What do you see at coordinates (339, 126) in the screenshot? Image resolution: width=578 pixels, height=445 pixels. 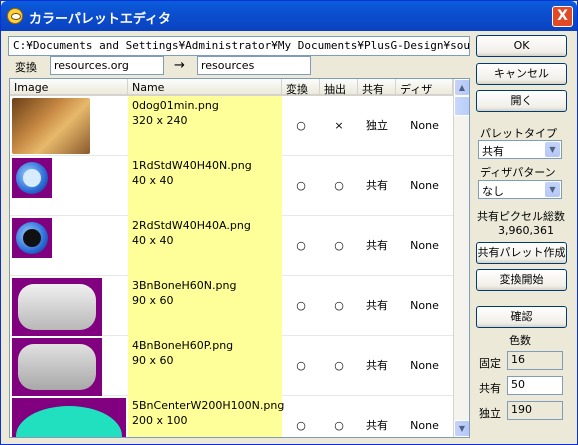 I see `extract-cell: ×` at bounding box center [339, 126].